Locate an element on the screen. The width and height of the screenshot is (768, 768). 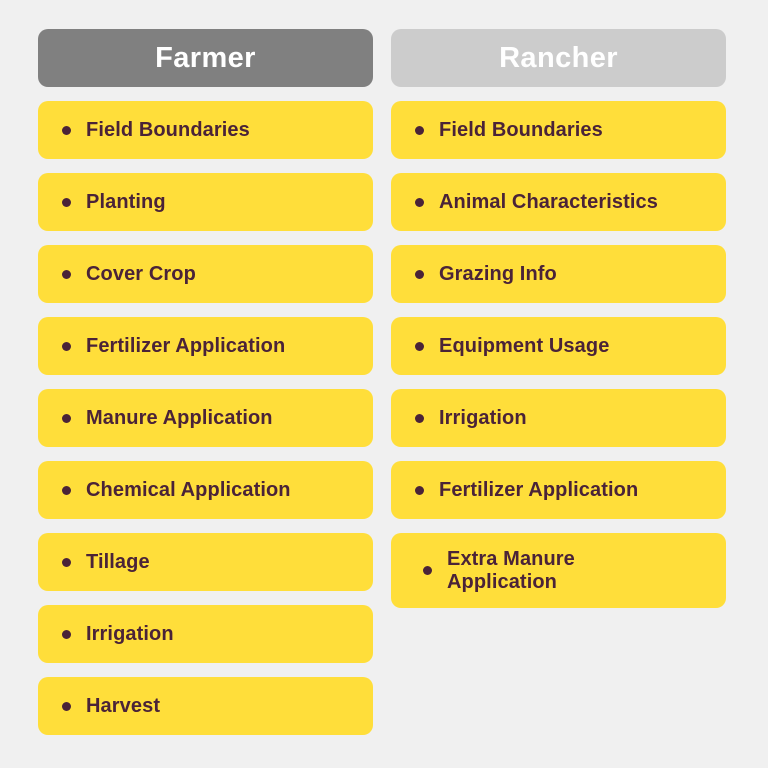
list-item-label: Manure Application is located at coordinates (179, 417).